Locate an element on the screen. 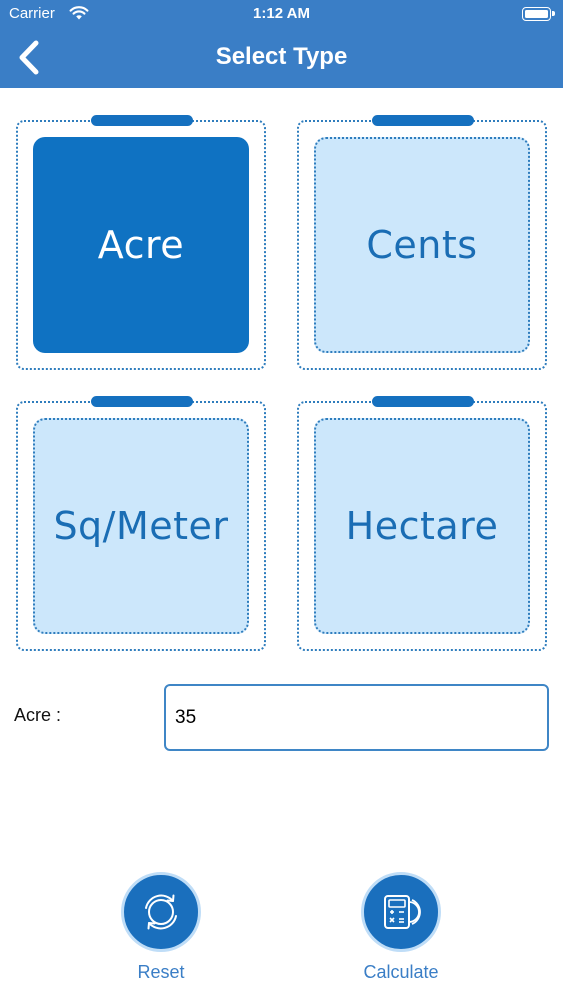 This screenshot has height=1000, width=563. type-card-acre: Acre is located at coordinates (141, 242).